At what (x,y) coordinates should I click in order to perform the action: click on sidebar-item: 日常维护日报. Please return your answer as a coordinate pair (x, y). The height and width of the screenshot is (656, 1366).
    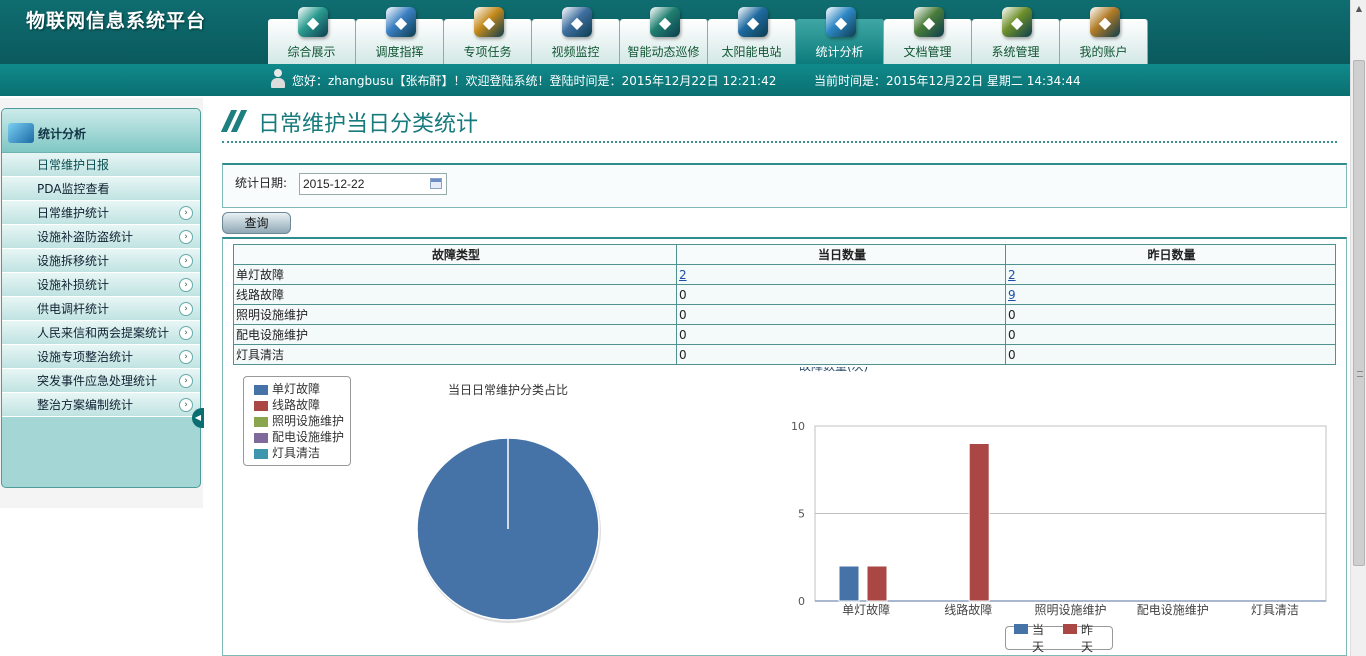
    Looking at the image, I should click on (101, 165).